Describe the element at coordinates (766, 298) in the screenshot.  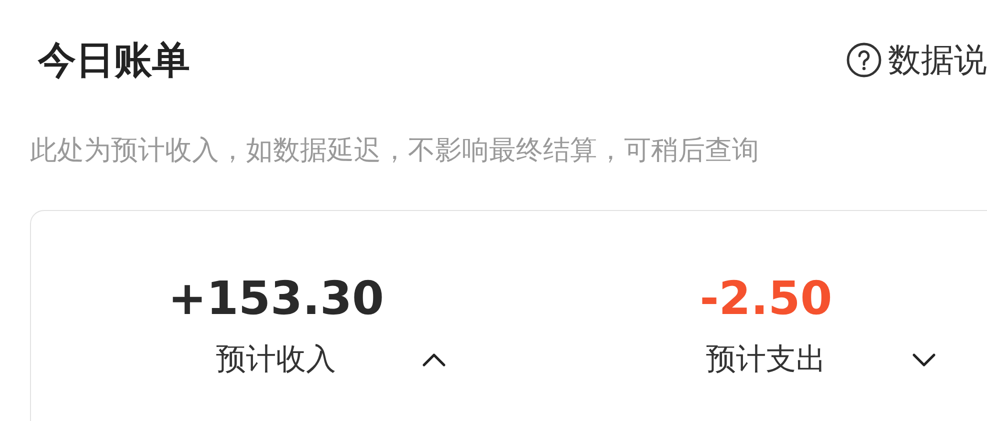
I see `amount-value: -2.50` at that location.